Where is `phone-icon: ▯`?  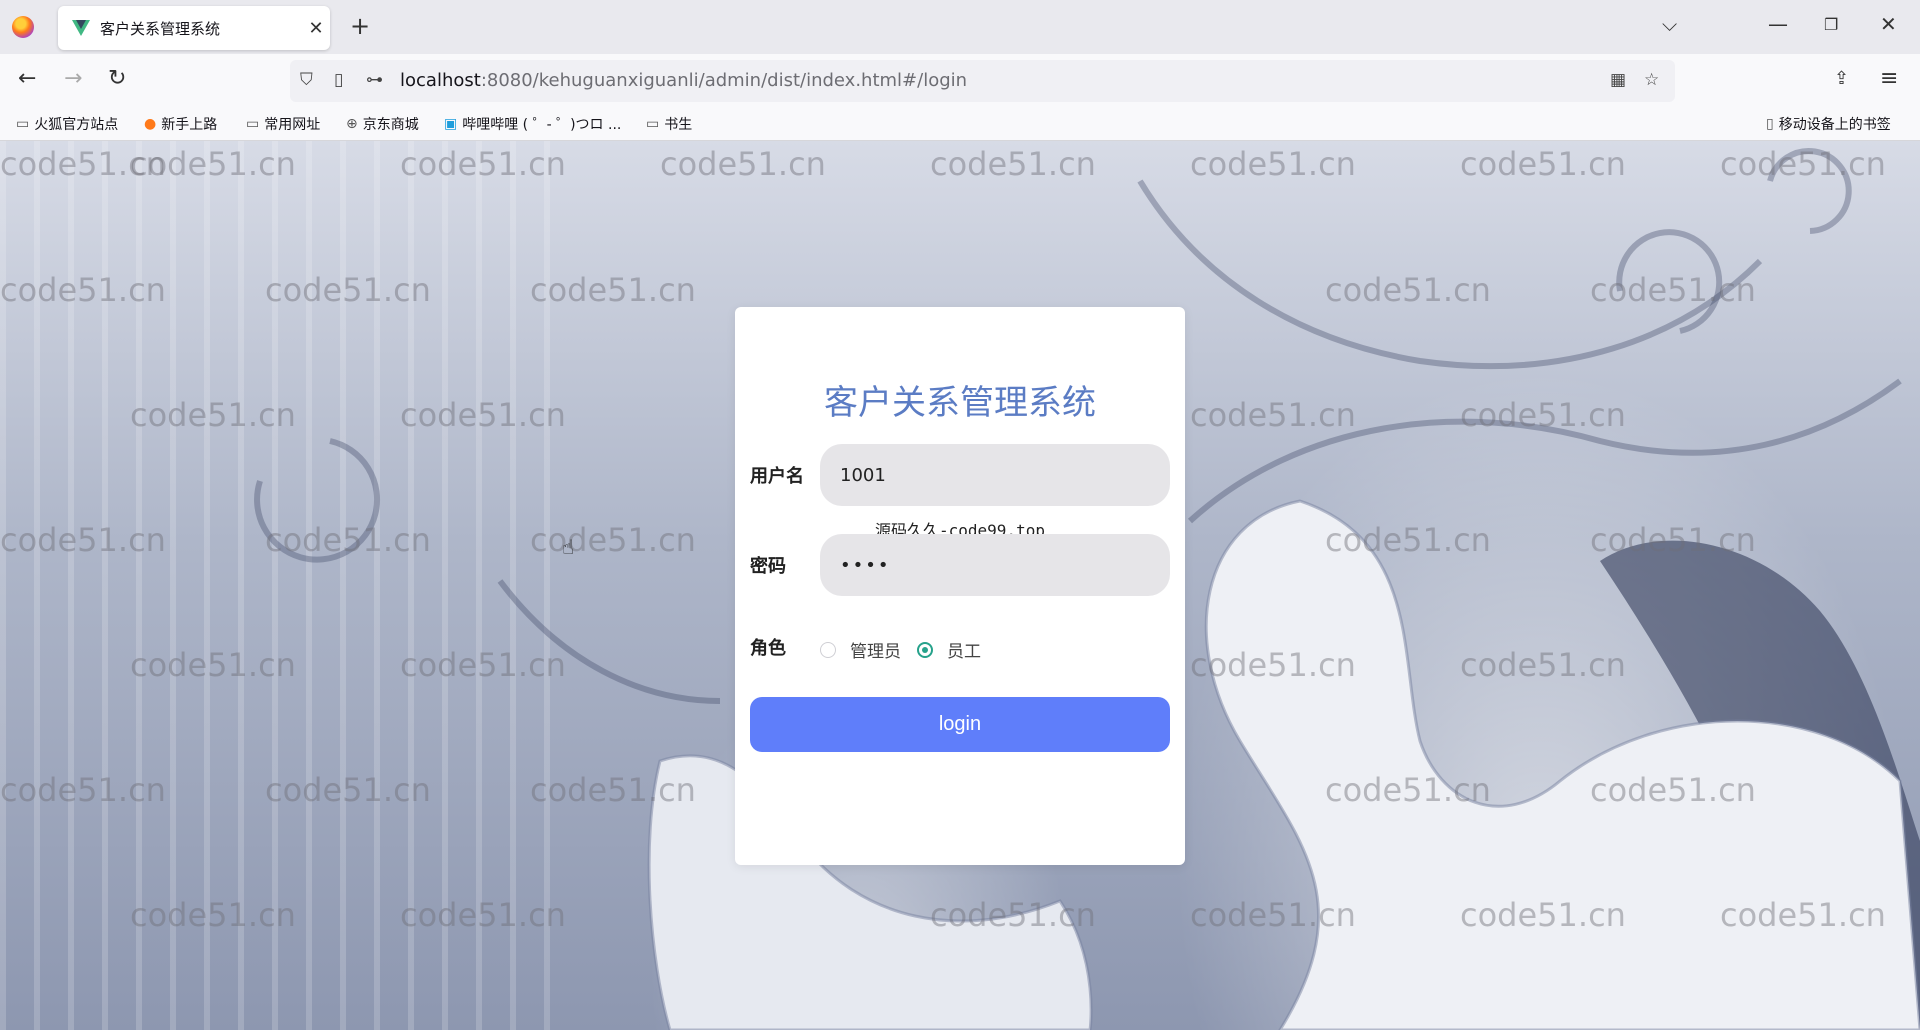
phone-icon: ▯ is located at coordinates (1770, 124).